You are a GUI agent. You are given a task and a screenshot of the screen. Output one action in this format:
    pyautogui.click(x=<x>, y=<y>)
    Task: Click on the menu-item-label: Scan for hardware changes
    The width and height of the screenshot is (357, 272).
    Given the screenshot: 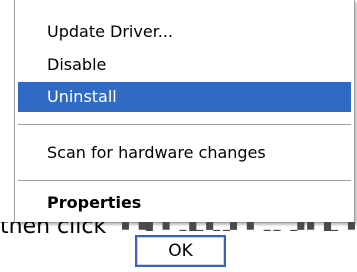 What is the action you would take?
    pyautogui.click(x=156, y=152)
    